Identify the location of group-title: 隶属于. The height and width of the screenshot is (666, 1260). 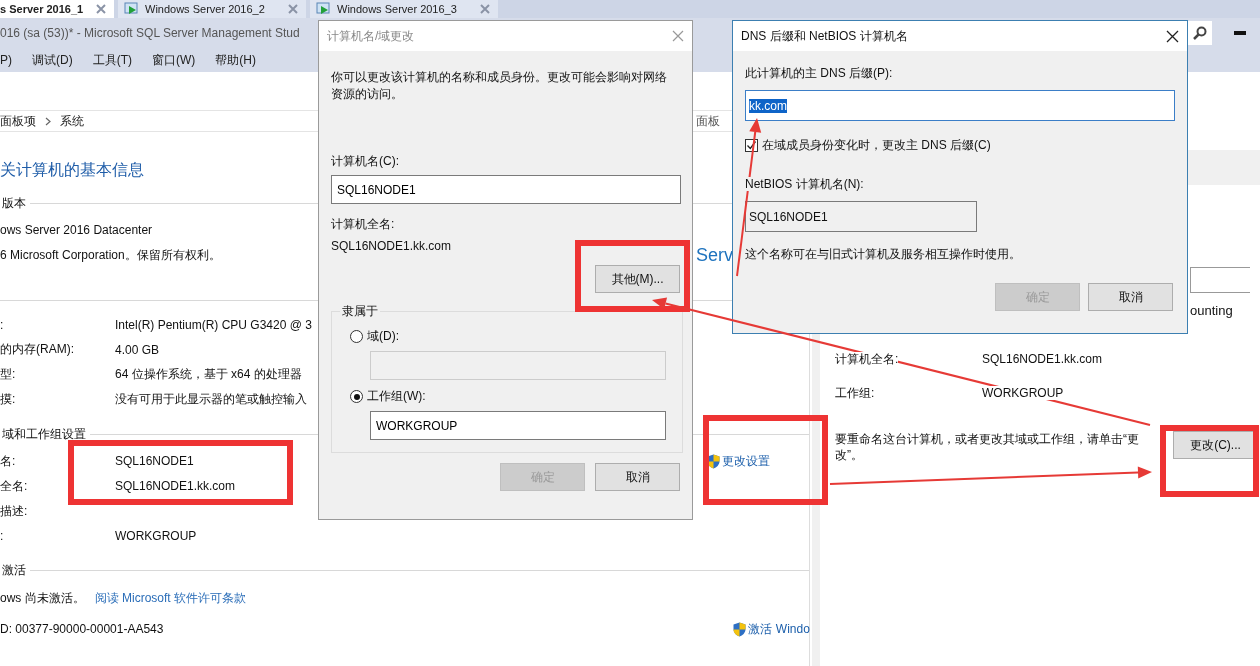
(360, 311).